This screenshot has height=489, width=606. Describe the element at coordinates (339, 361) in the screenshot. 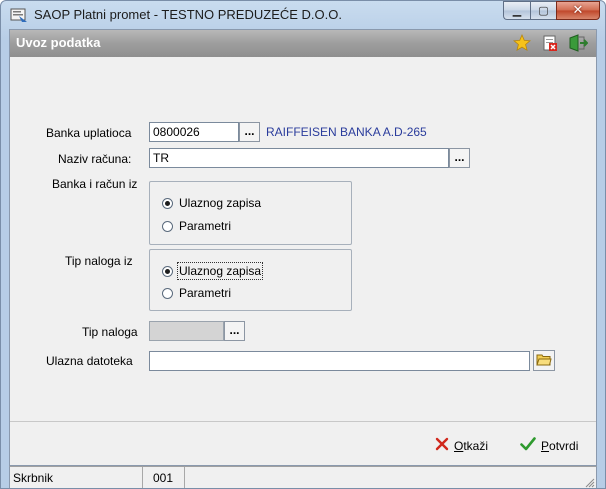

I see `ulazna-datoteka-input` at that location.